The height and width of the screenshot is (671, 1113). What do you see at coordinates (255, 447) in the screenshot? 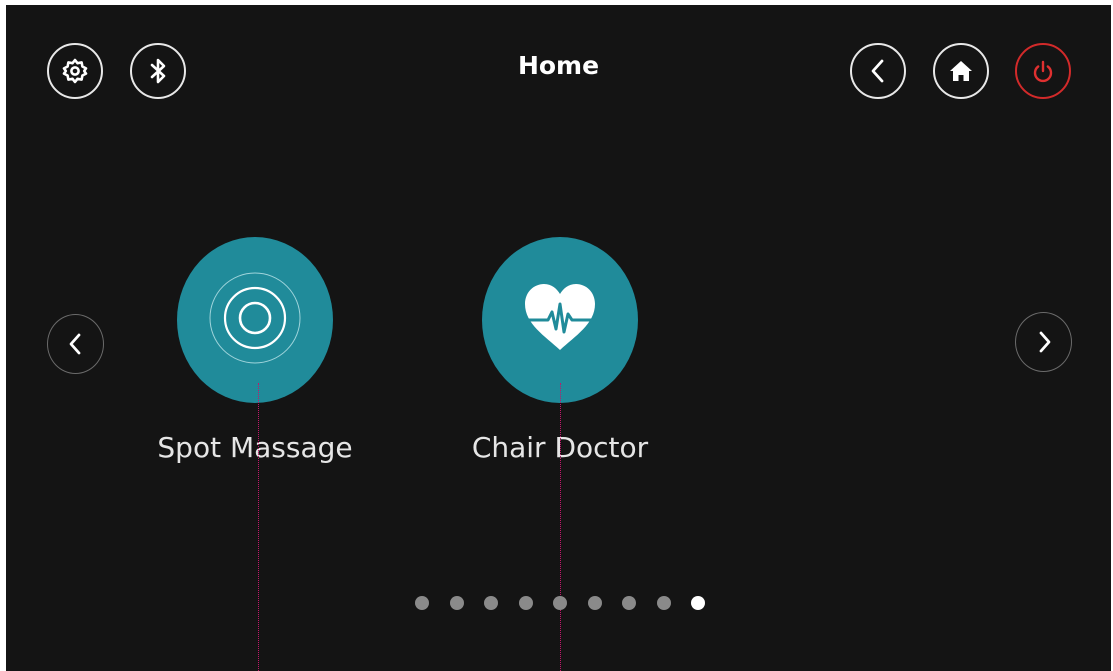
I see `spot-massage-label: Spot Massage` at bounding box center [255, 447].